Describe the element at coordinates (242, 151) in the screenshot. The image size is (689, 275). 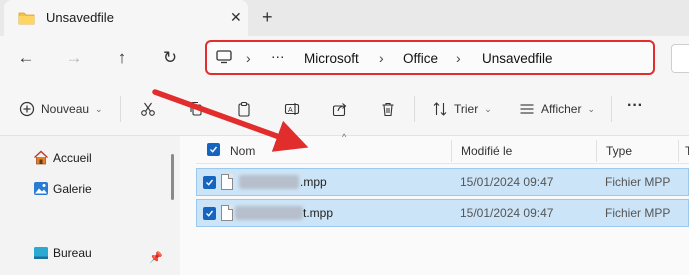
I see `column-name: Nom` at that location.